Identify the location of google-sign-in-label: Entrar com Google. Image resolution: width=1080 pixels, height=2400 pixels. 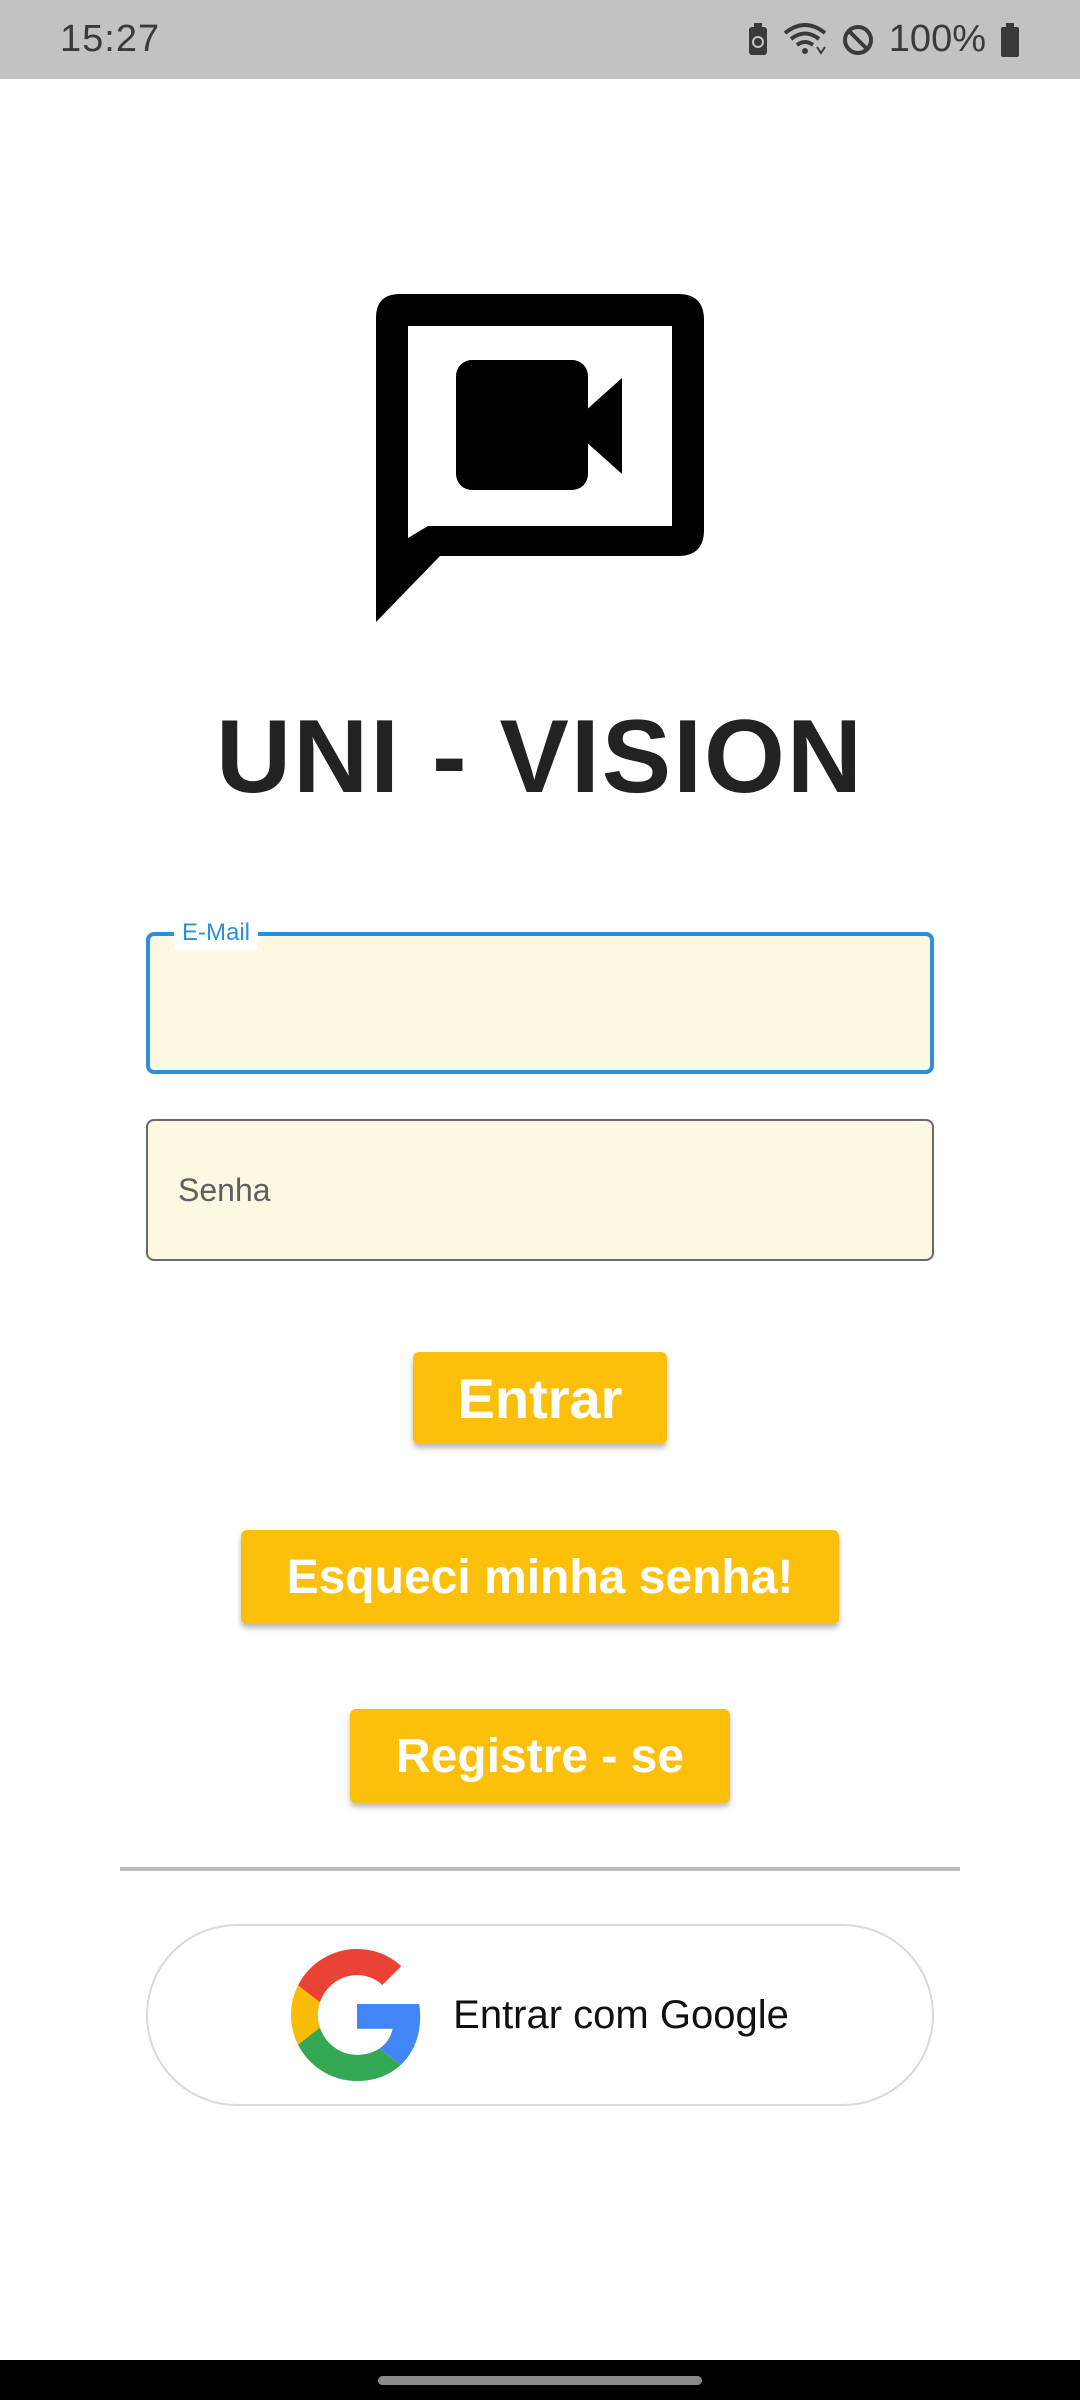
(621, 2014).